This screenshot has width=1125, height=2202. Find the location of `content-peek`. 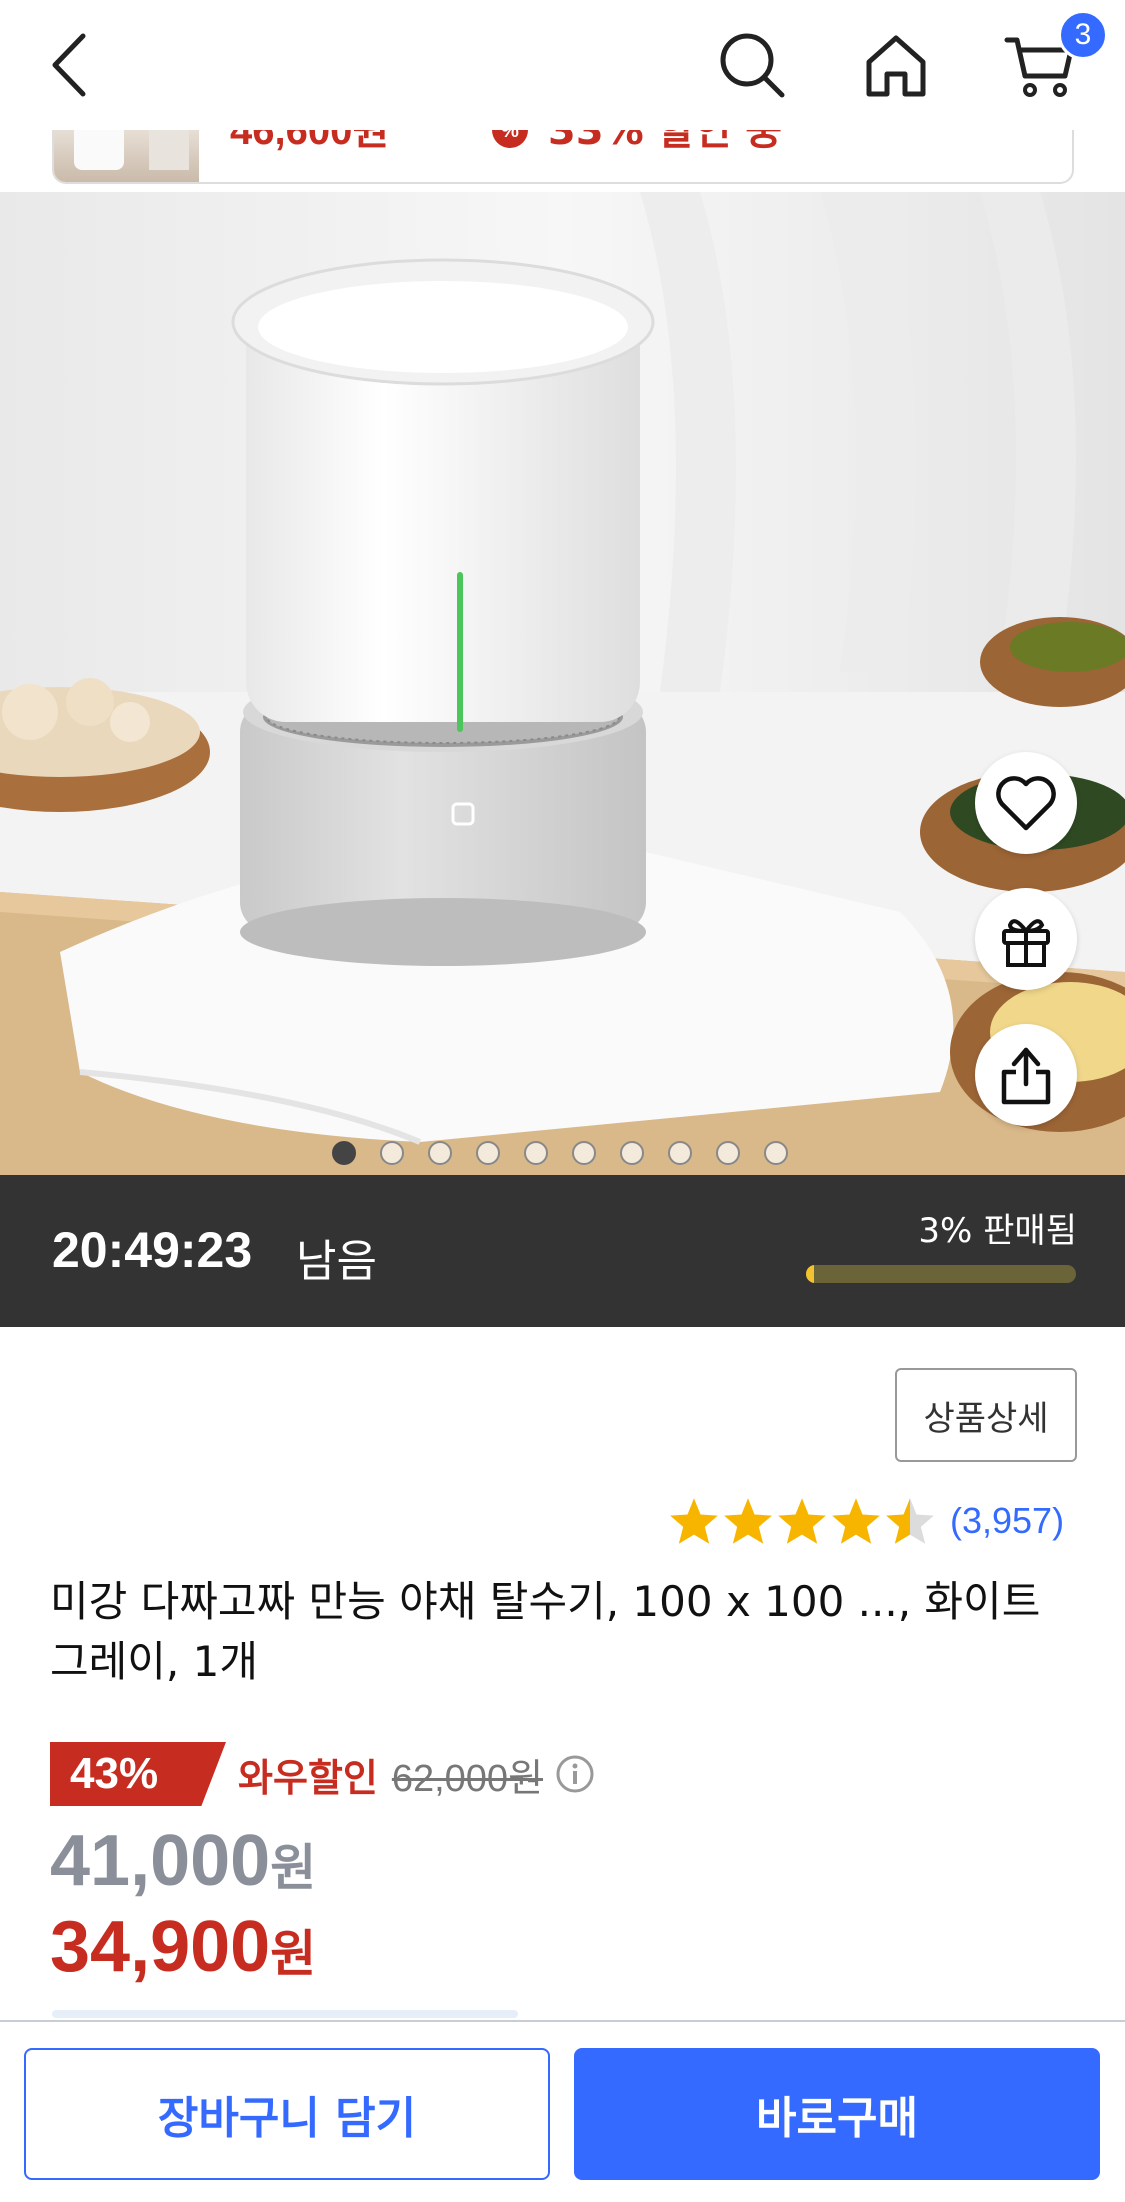

content-peek is located at coordinates (285, 2014).